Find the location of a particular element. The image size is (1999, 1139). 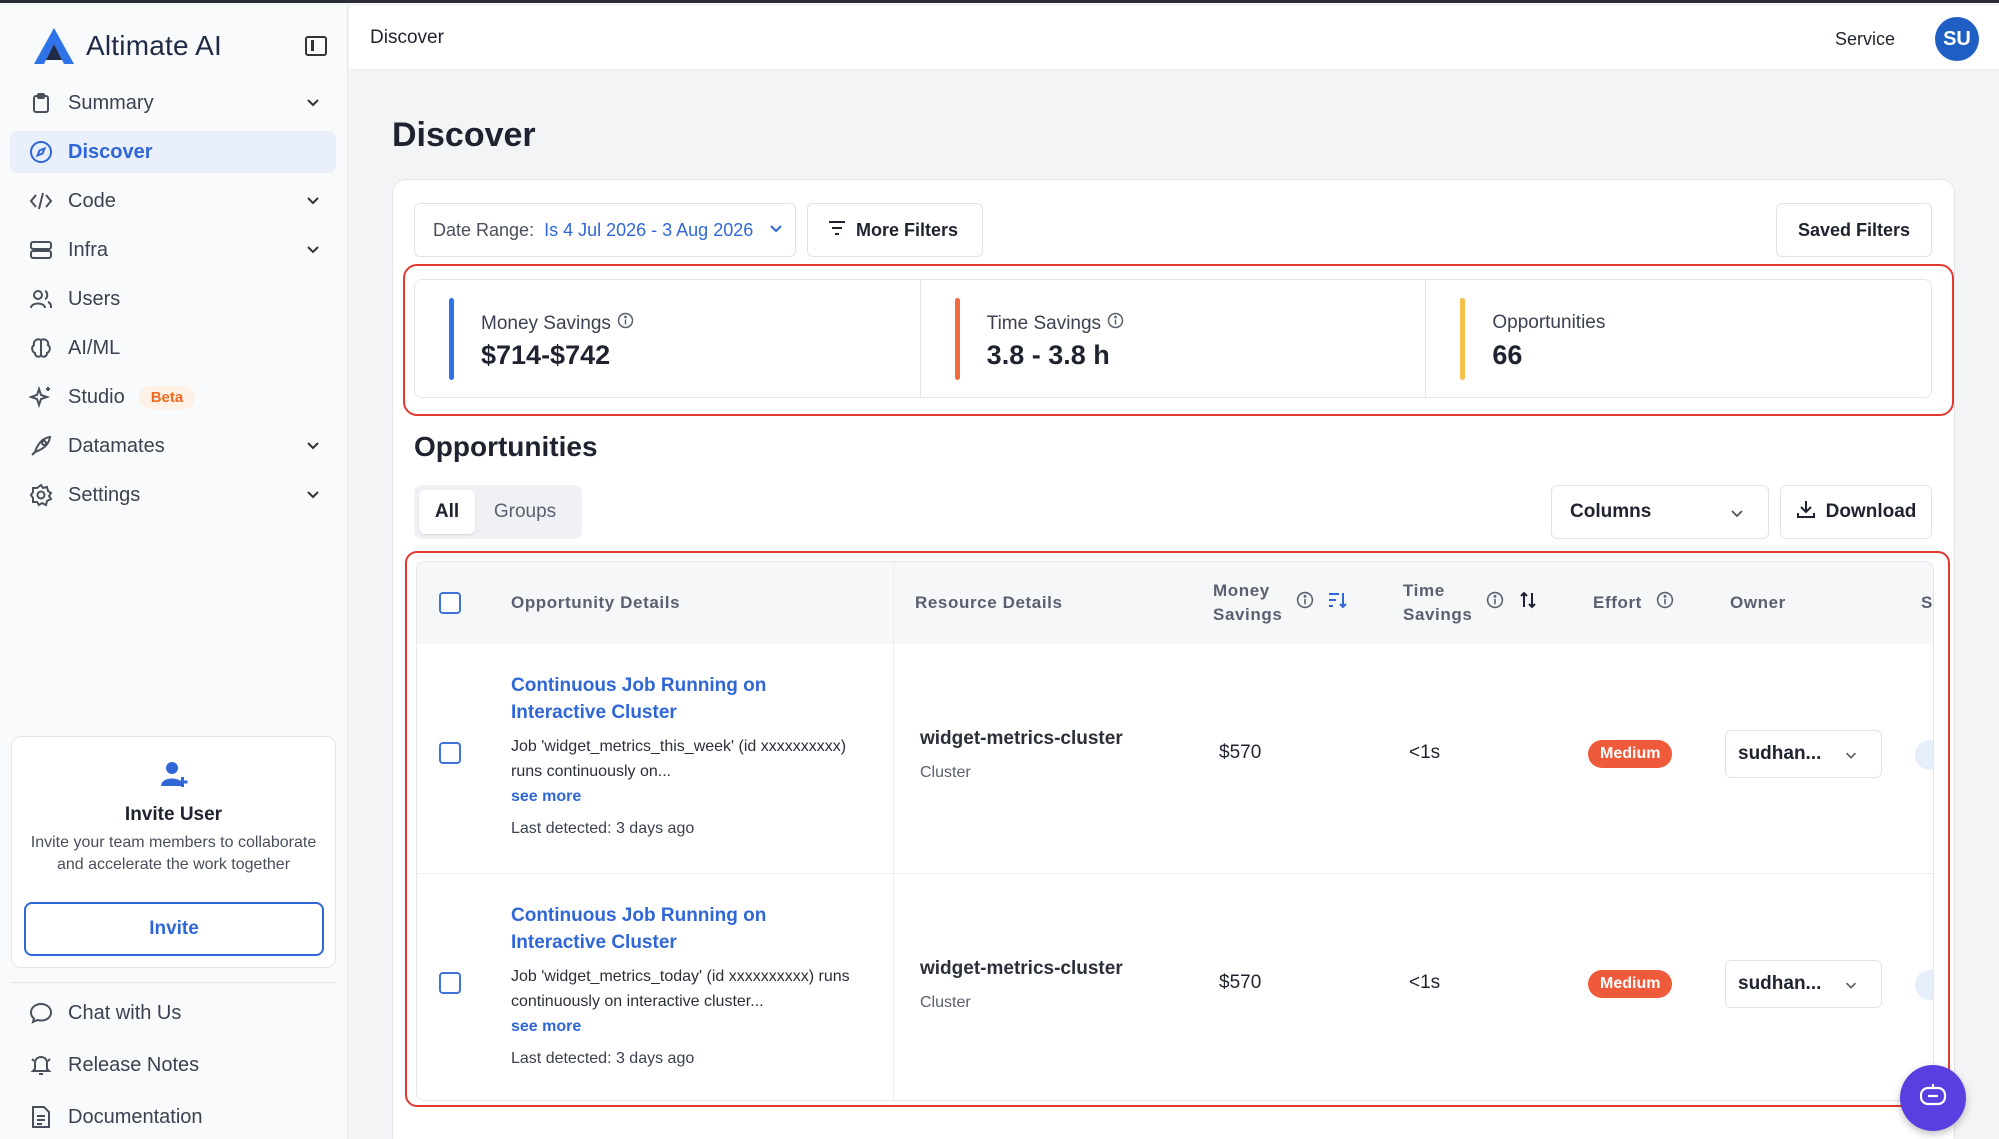

sparkles-icon is located at coordinates (41, 397).